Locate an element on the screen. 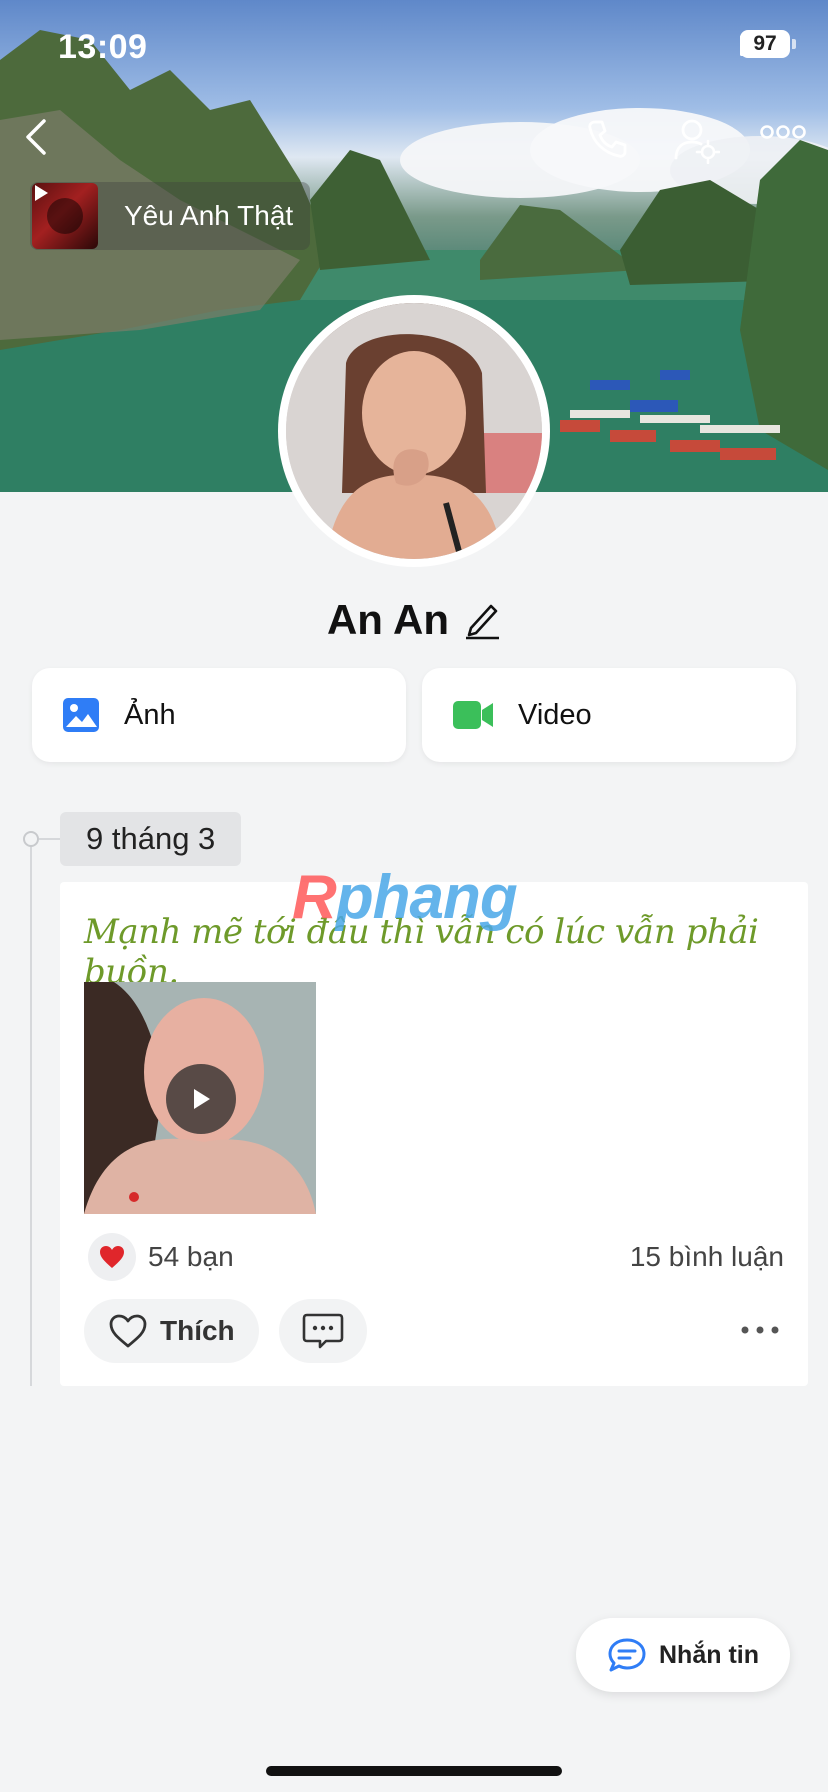 Image resolution: width=828 pixels, height=1792 pixels. heart-outline-icon is located at coordinates (128, 1331).